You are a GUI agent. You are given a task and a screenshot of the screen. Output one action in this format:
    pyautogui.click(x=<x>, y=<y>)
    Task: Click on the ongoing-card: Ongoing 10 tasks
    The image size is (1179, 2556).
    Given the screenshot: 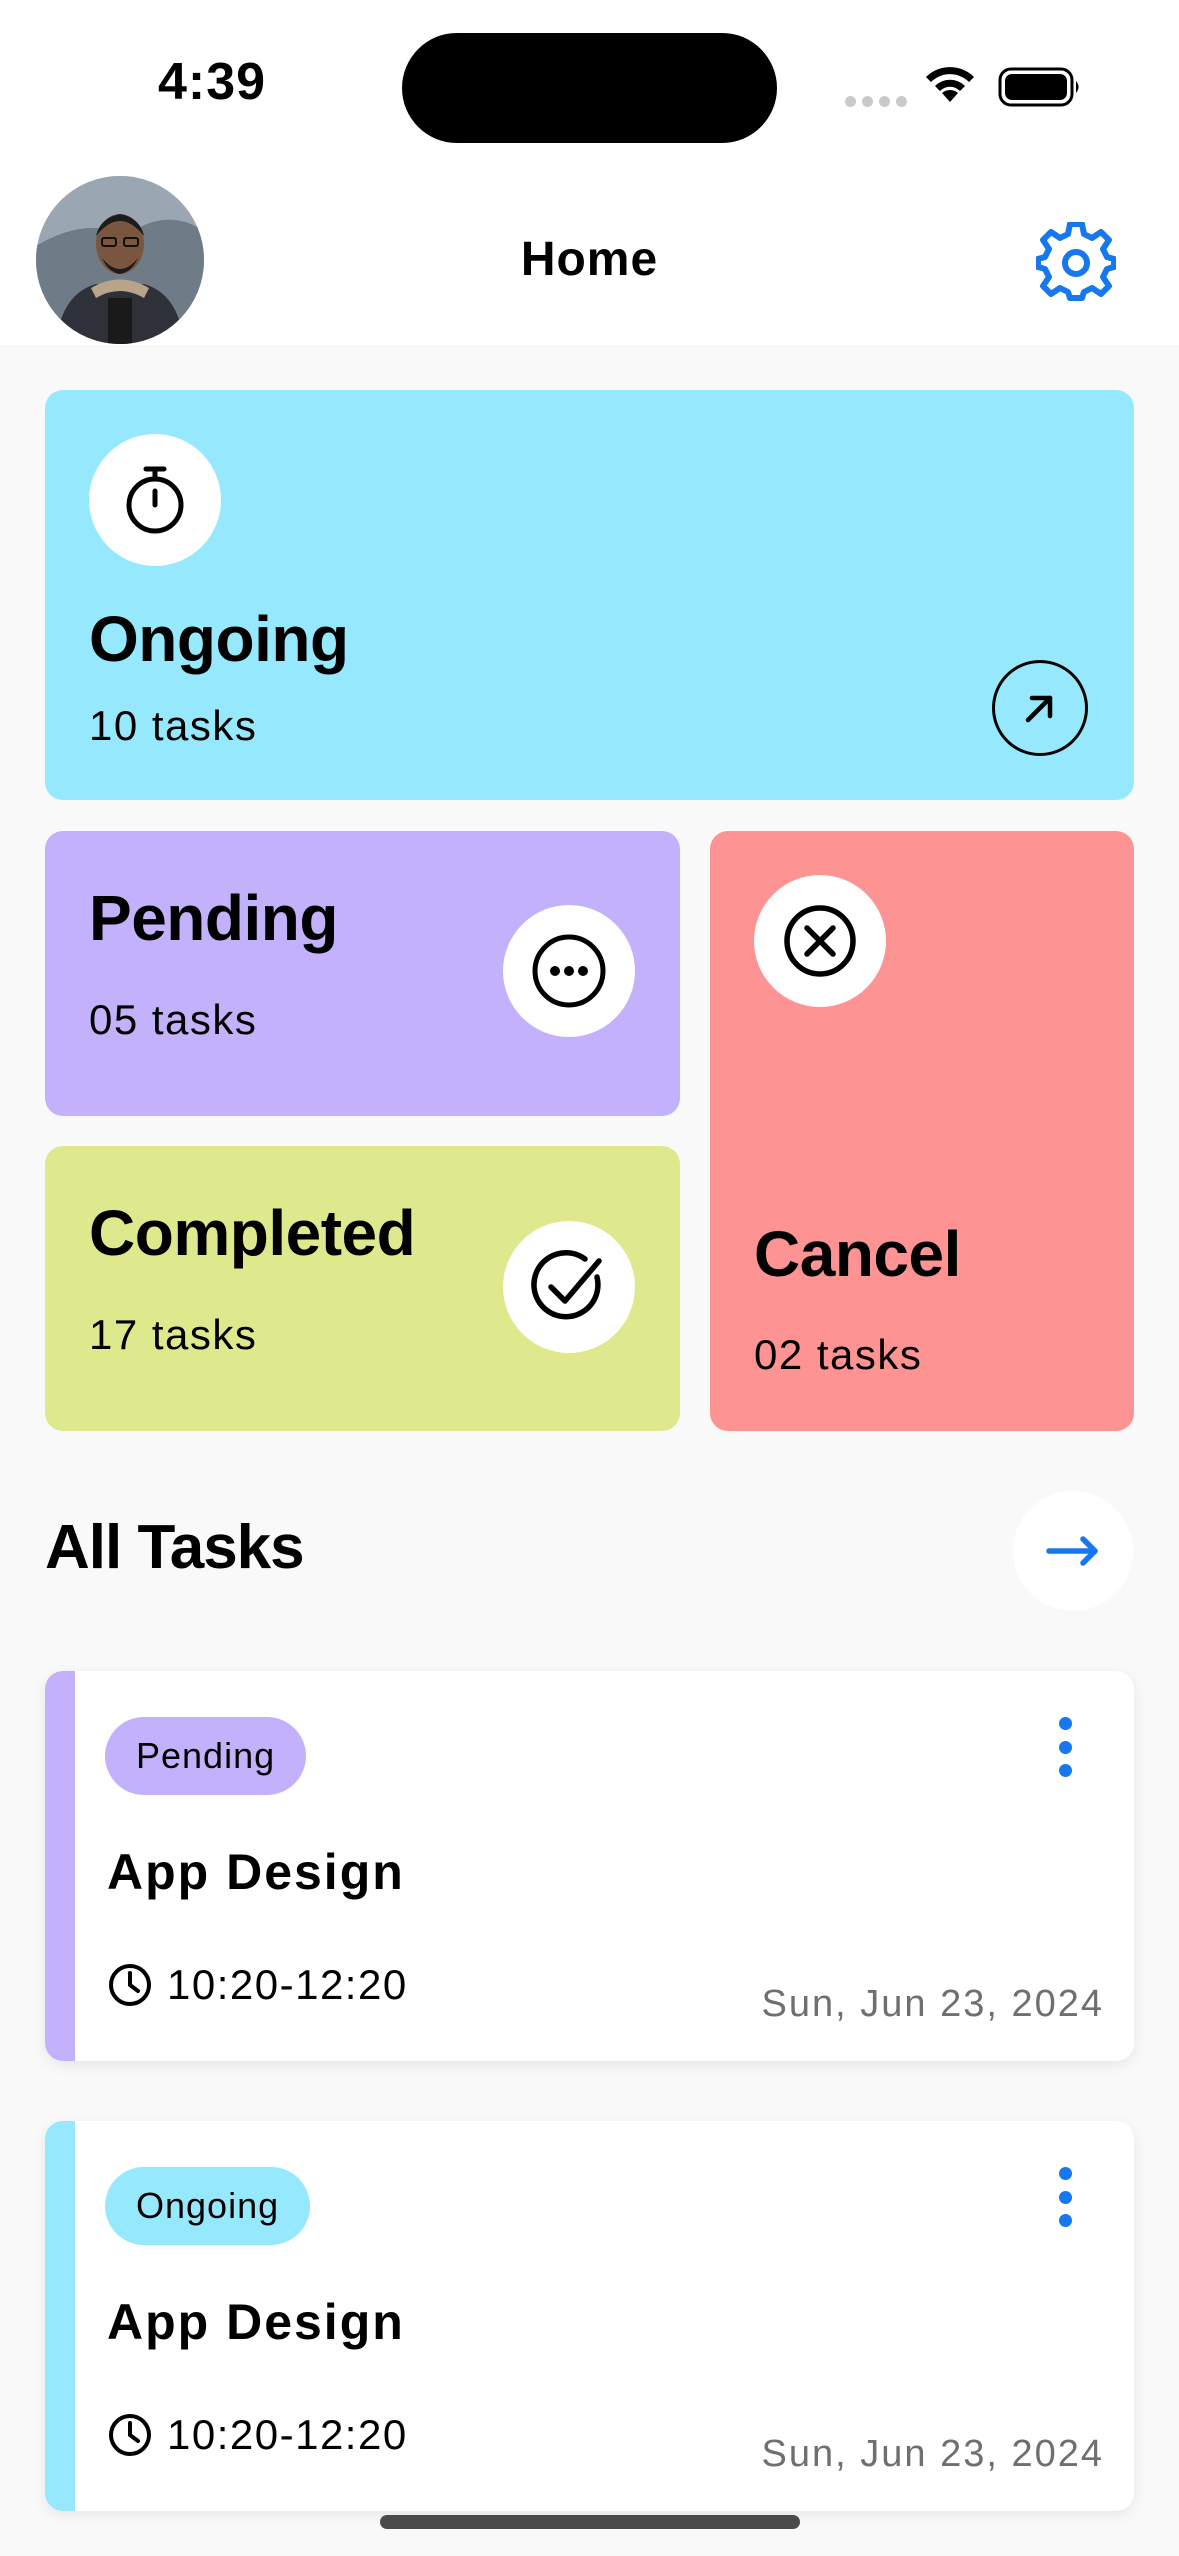 What is the action you would take?
    pyautogui.click(x=589, y=595)
    